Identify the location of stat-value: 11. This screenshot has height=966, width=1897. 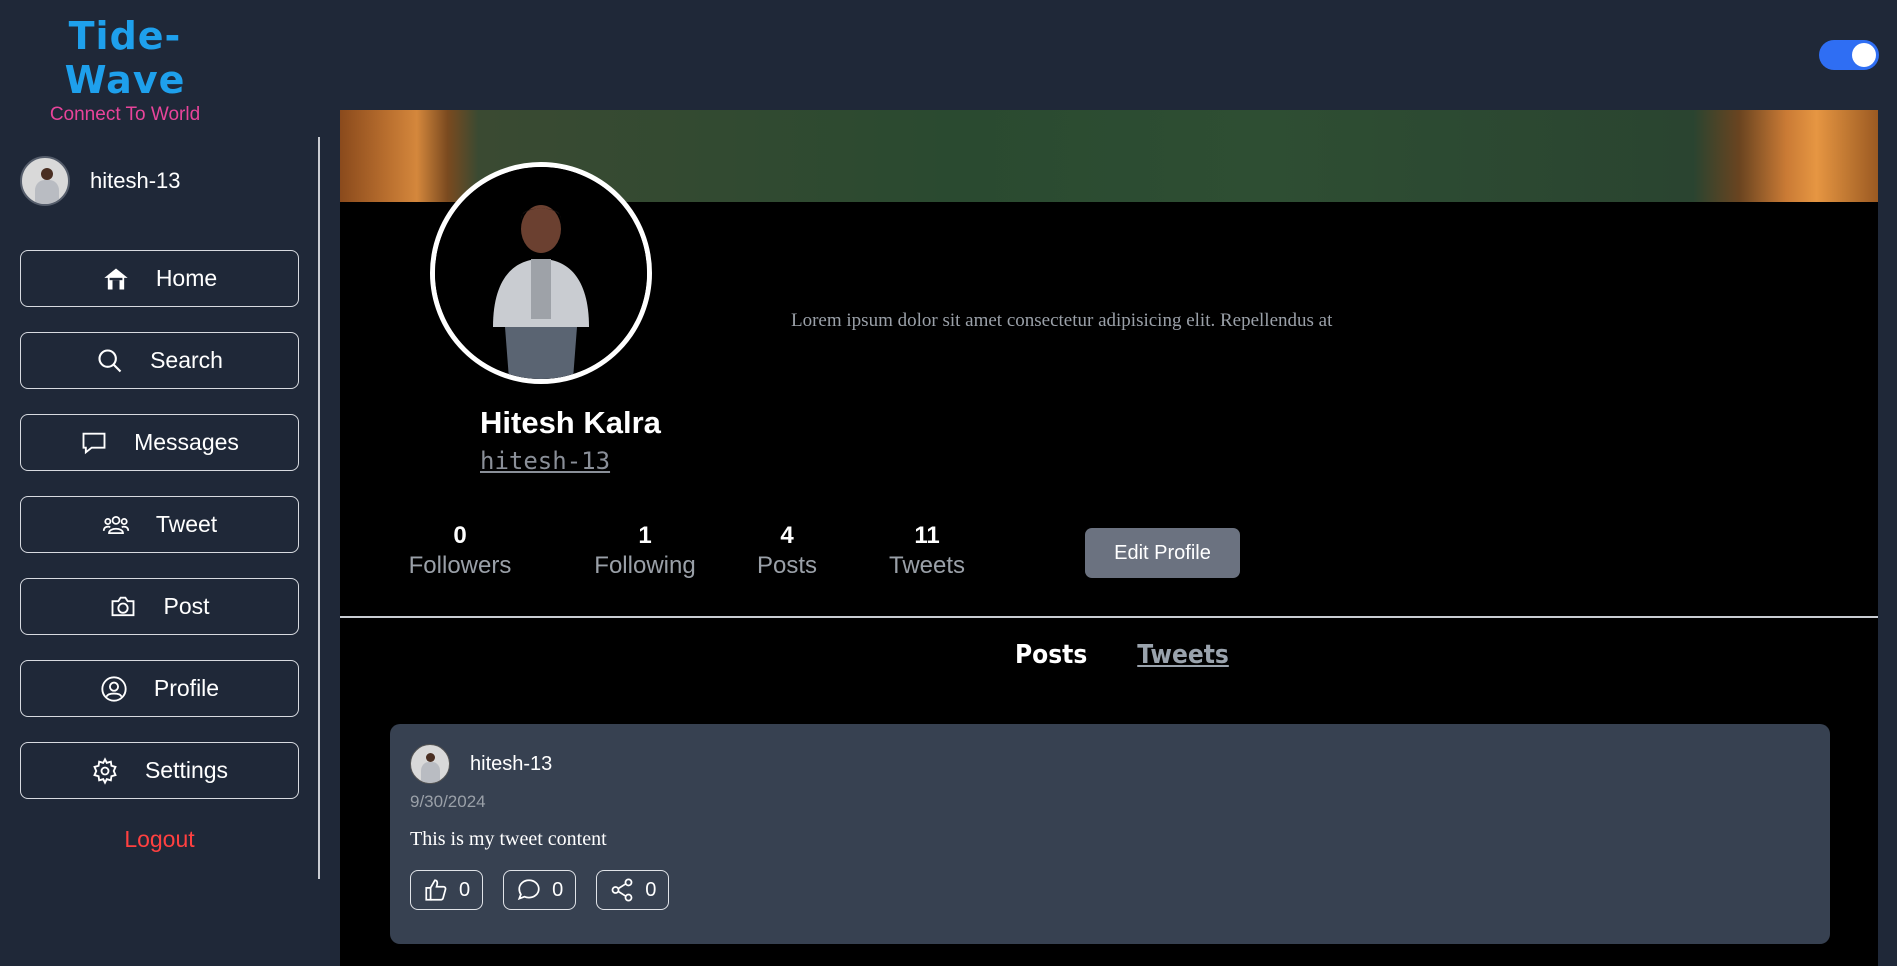
(927, 535).